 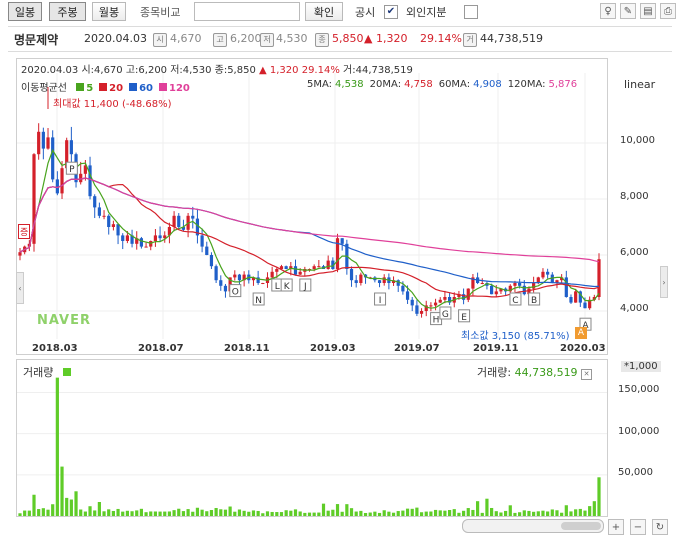 I want to click on svg-text: E, so click(x=464, y=318).